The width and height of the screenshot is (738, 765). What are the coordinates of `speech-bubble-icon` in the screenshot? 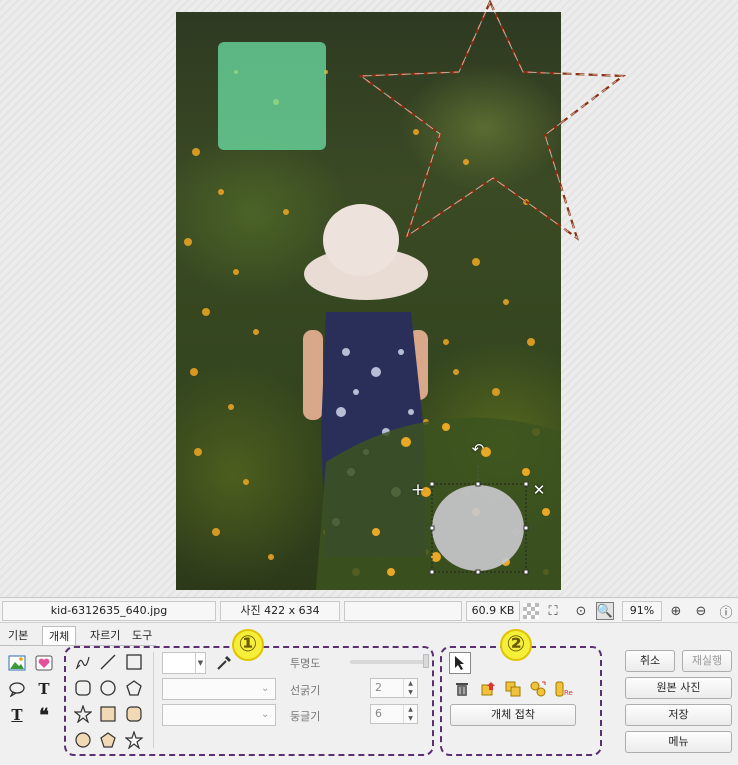 It's located at (17, 689).